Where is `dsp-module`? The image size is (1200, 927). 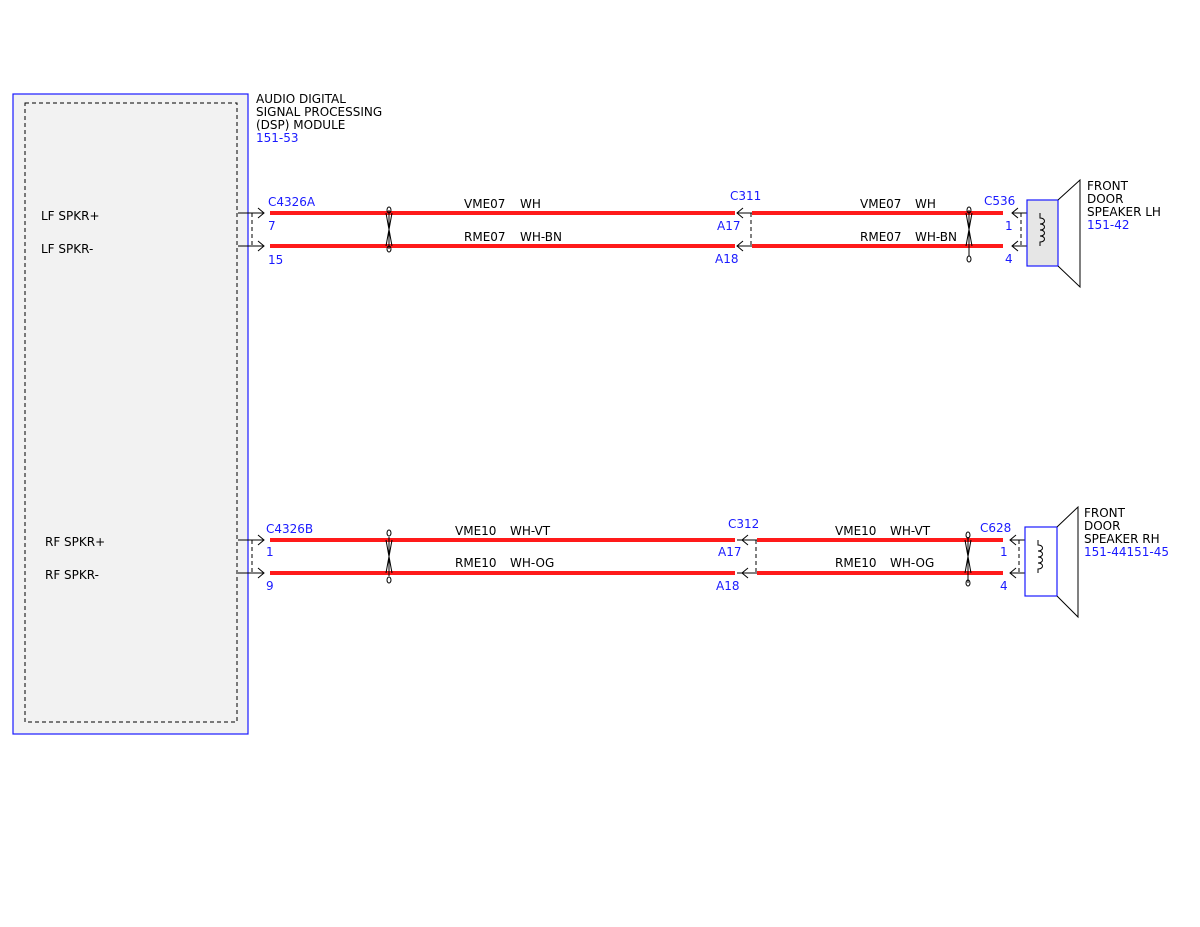 dsp-module is located at coordinates (130, 414).